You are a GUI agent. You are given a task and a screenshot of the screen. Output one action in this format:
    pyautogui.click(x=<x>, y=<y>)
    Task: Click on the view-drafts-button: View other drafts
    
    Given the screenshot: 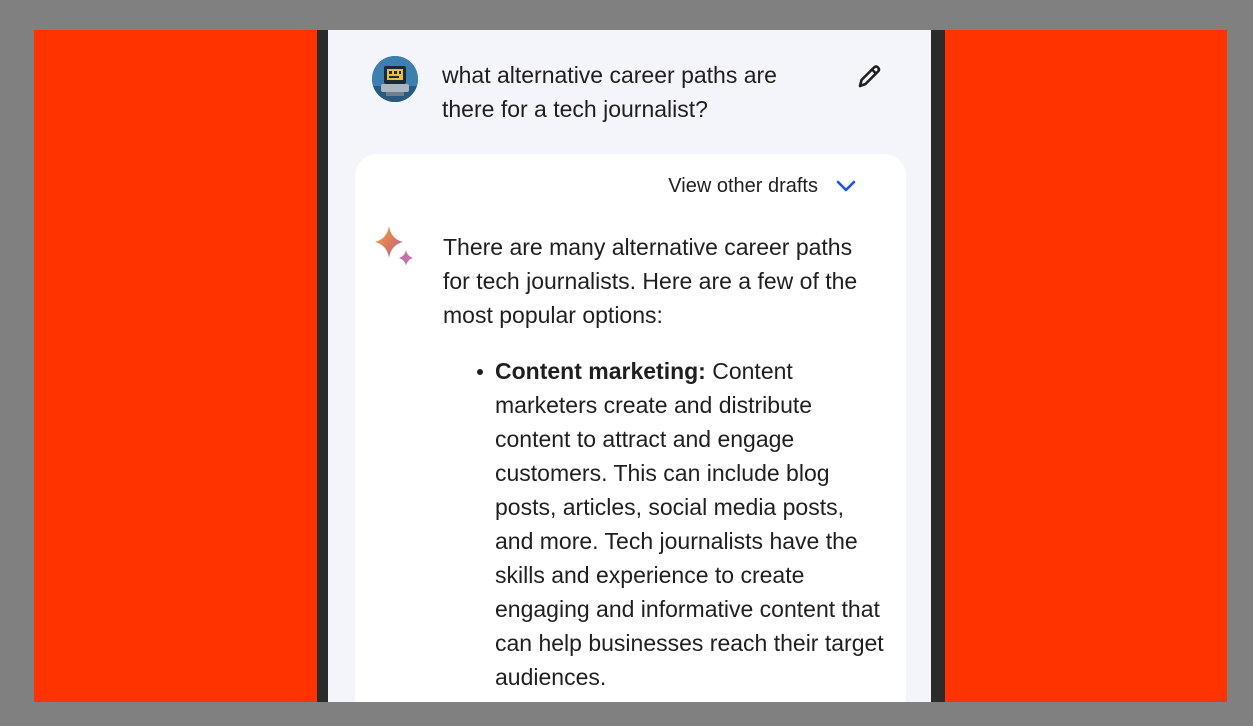 What is the action you would take?
    pyautogui.click(x=763, y=186)
    